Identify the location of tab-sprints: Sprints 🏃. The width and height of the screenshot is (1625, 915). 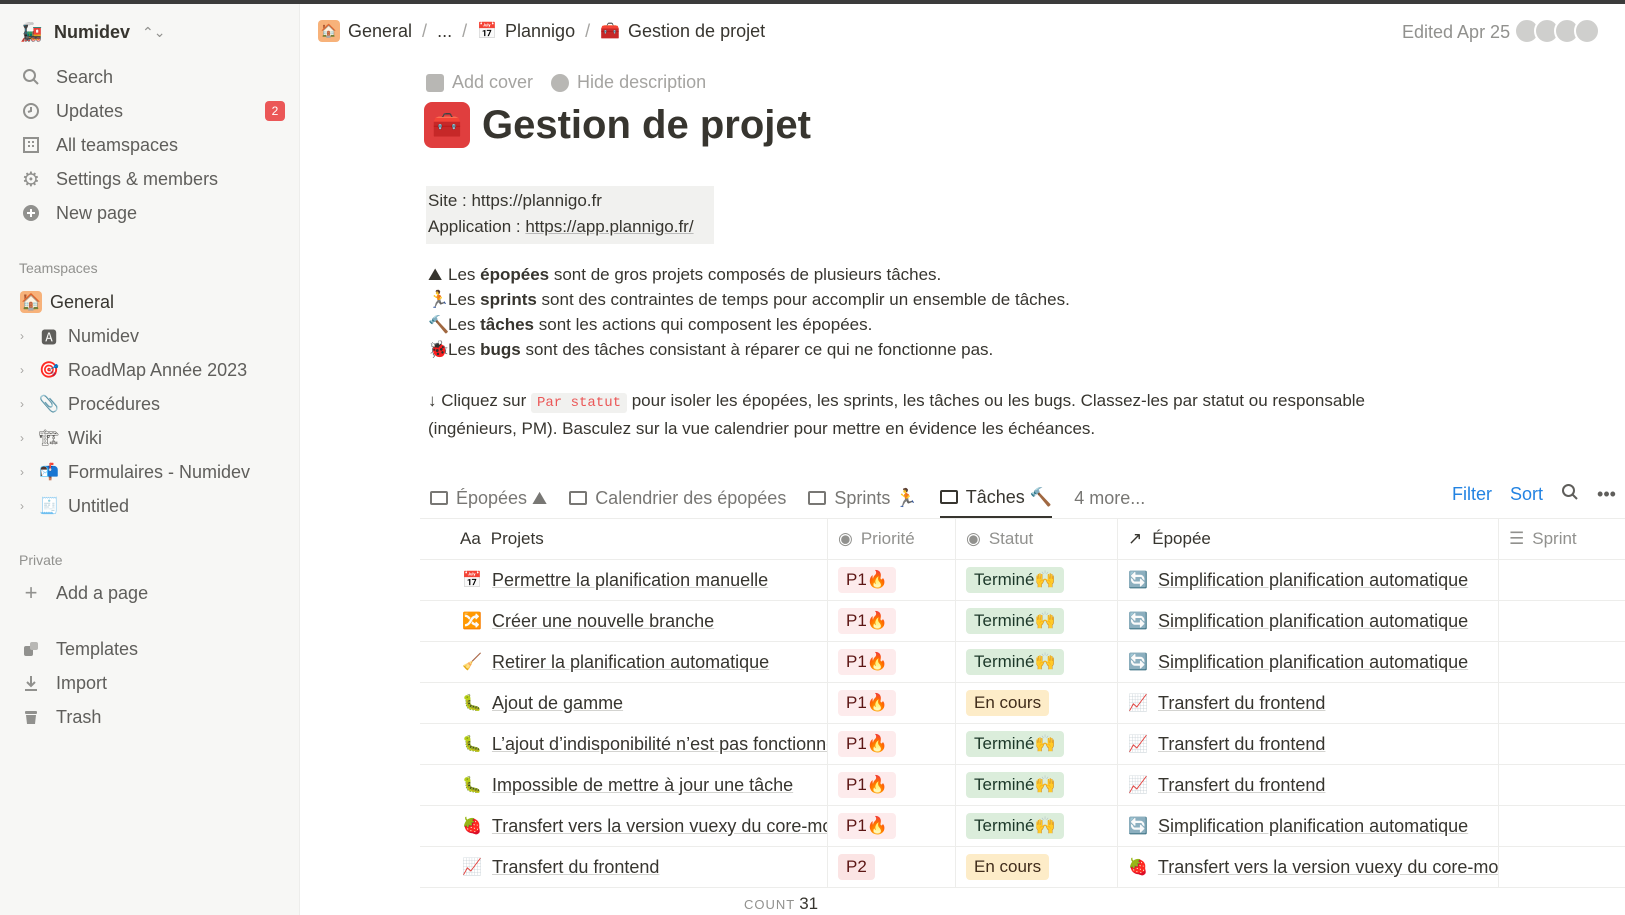
(863, 498).